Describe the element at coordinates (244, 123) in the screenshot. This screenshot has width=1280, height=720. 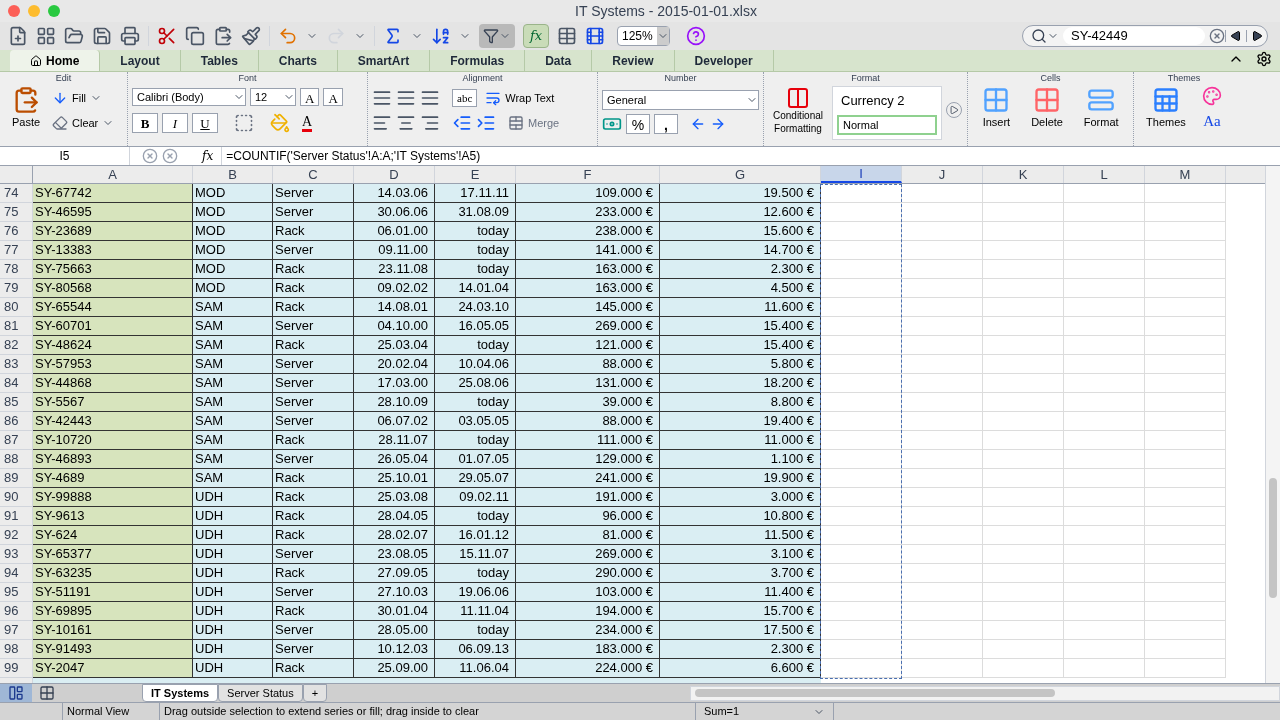
I see `borders-icon` at that location.